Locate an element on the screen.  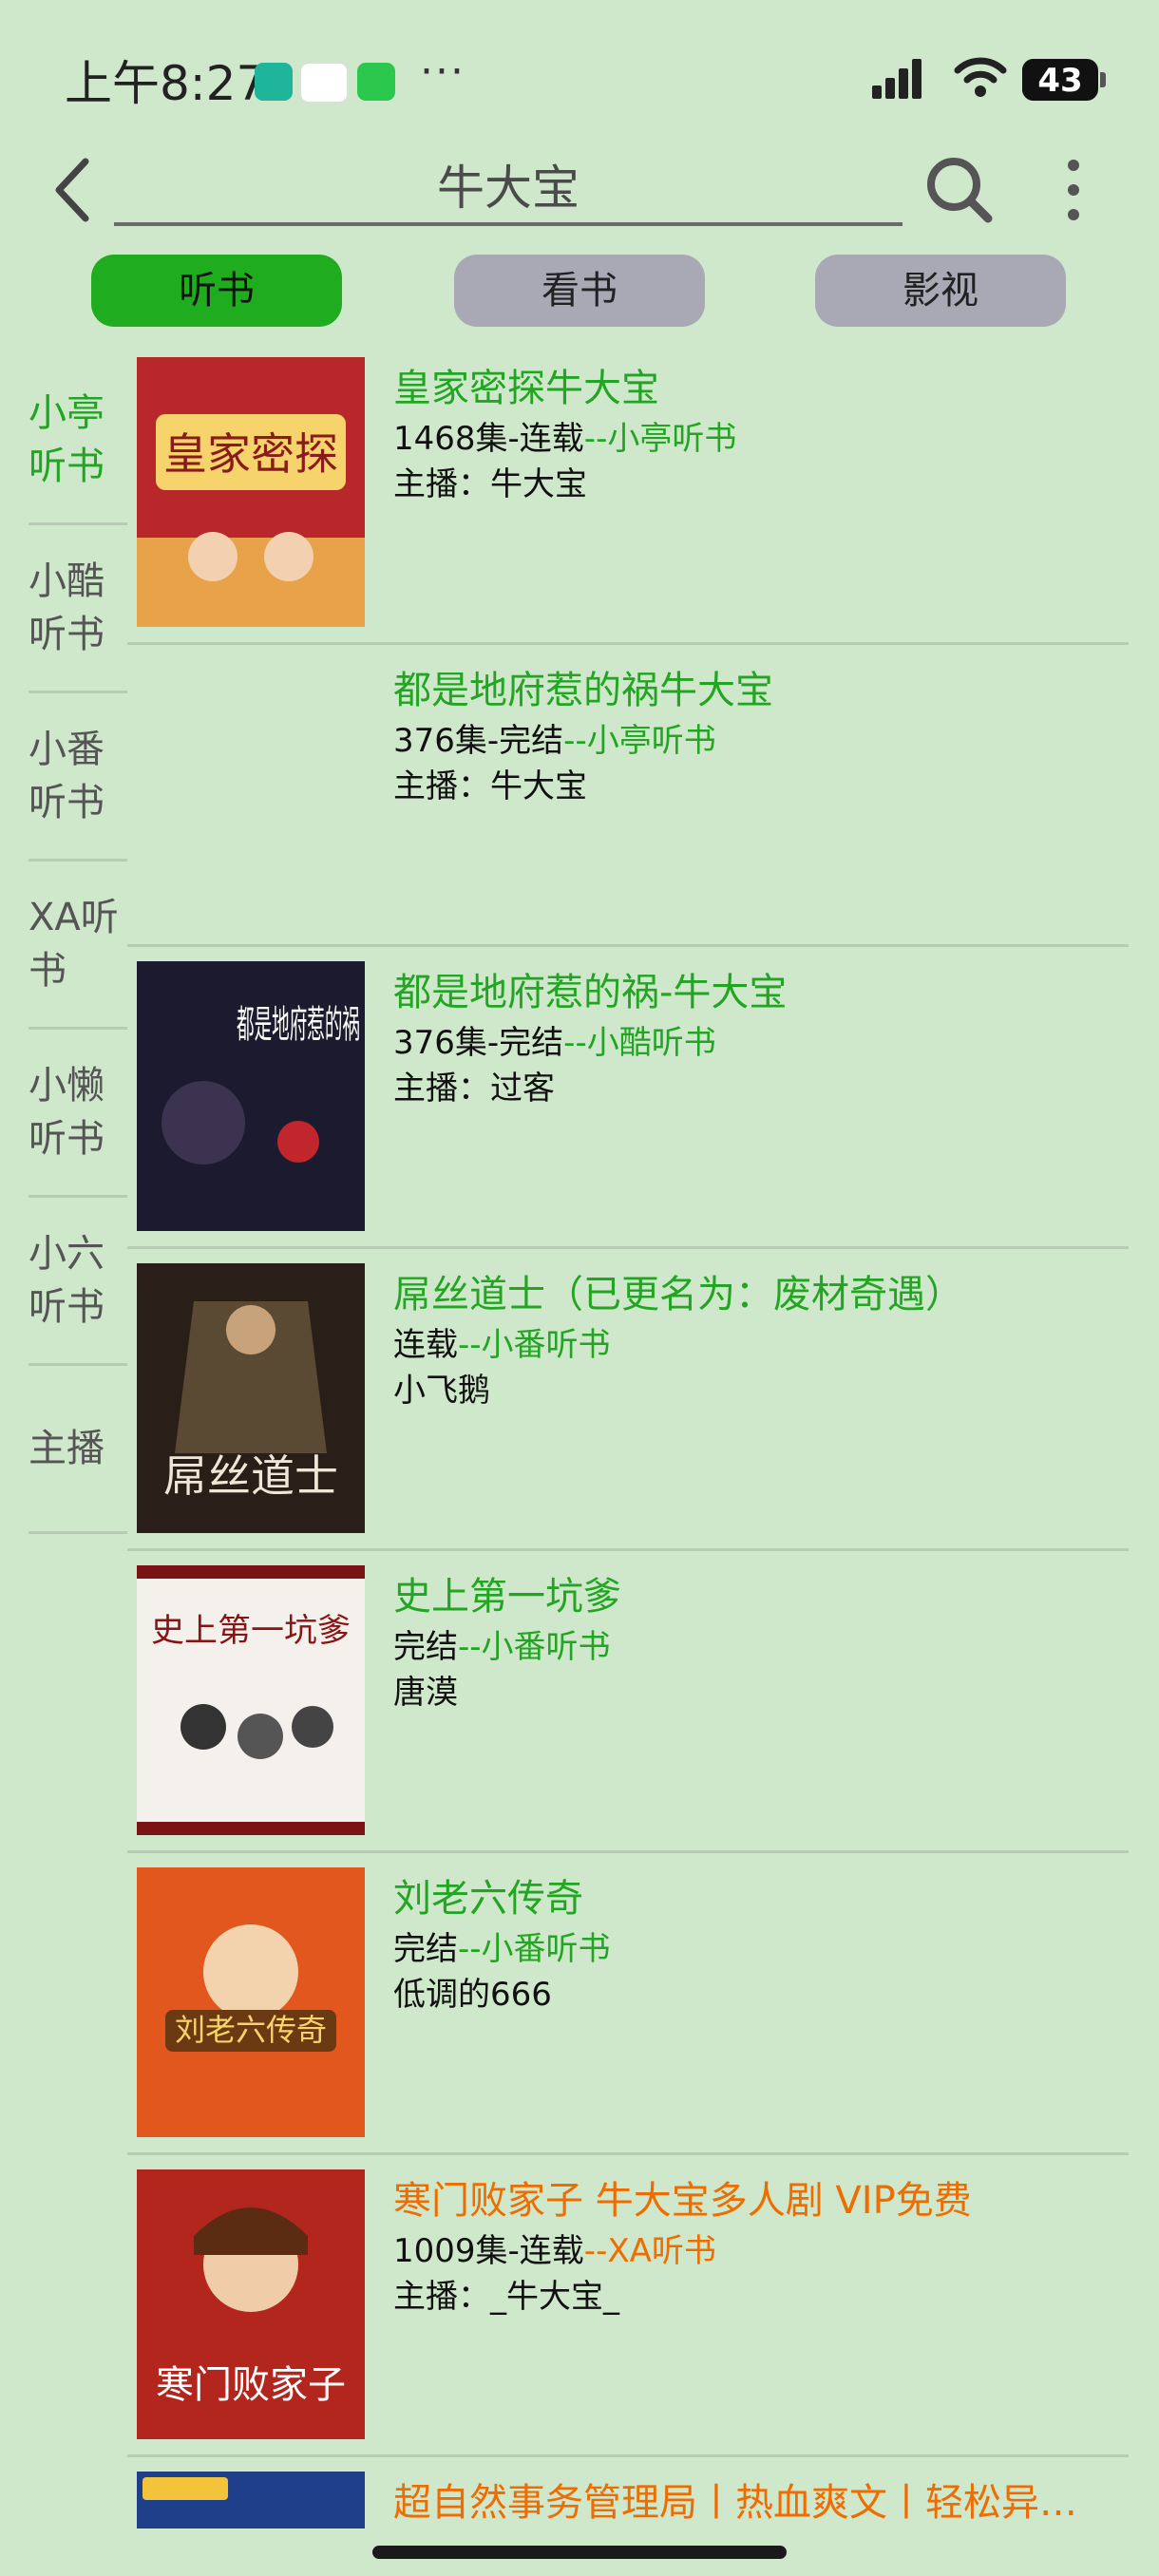
source-item-xiaoliu: 小六听书 is located at coordinates (77, 1282).